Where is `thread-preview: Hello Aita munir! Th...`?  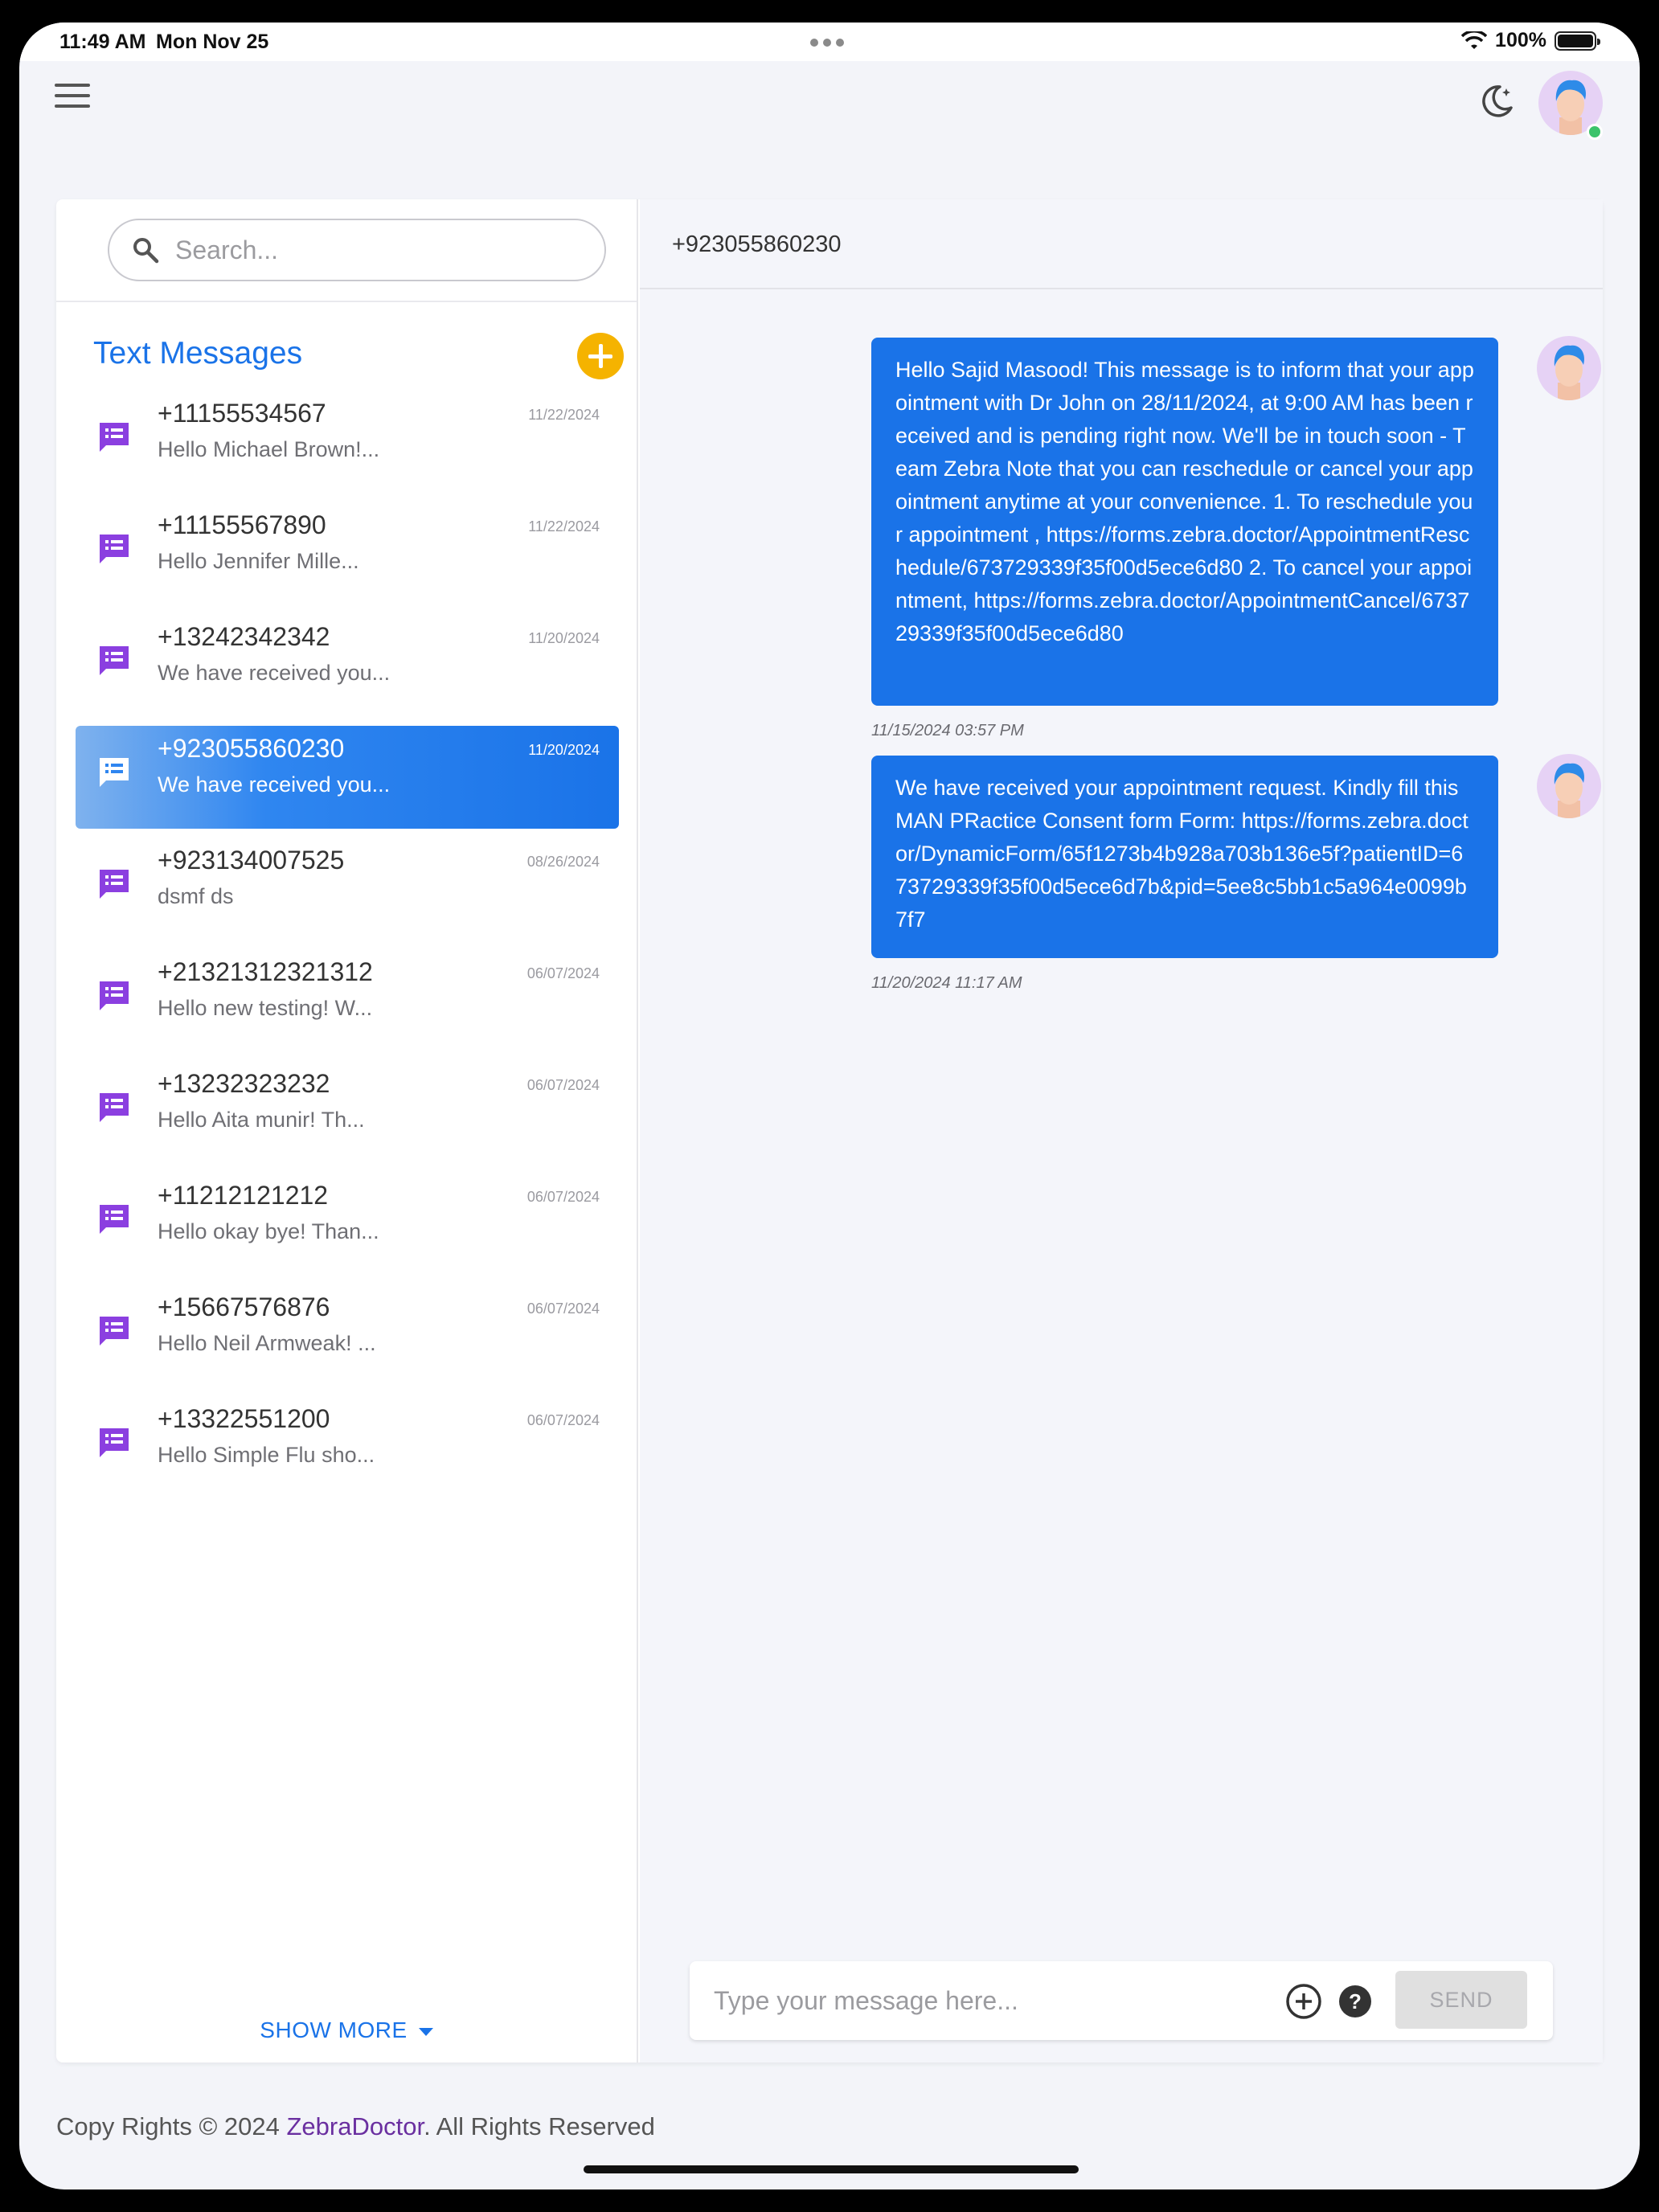 thread-preview: Hello Aita munir! Th... is located at coordinates (261, 1120).